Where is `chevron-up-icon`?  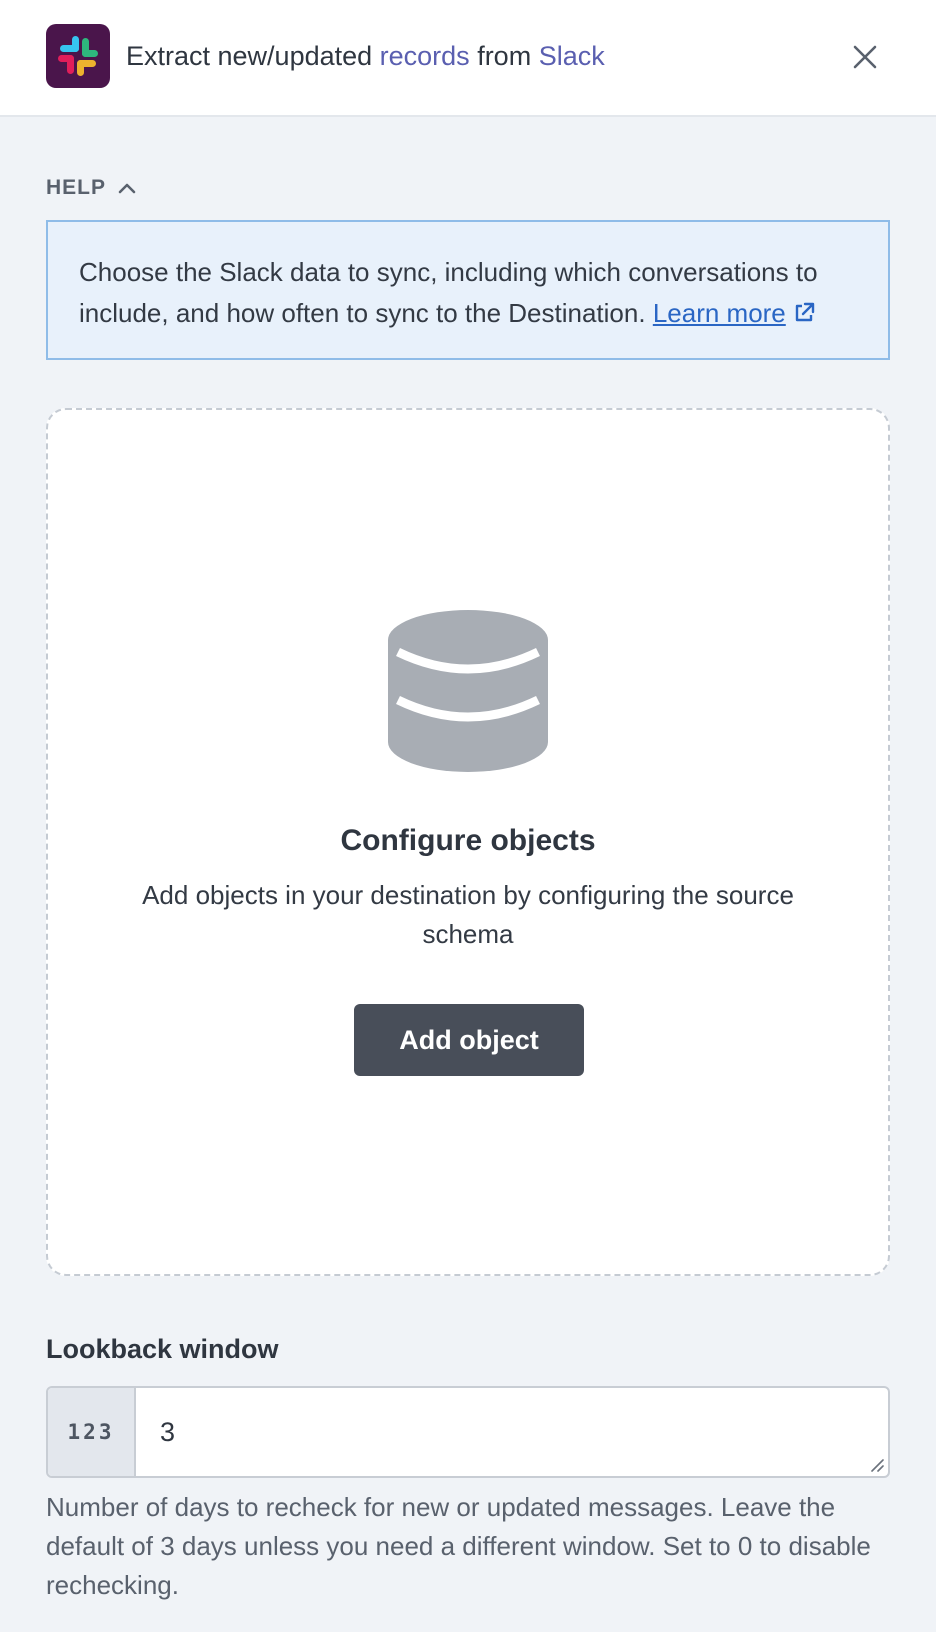 chevron-up-icon is located at coordinates (127, 188).